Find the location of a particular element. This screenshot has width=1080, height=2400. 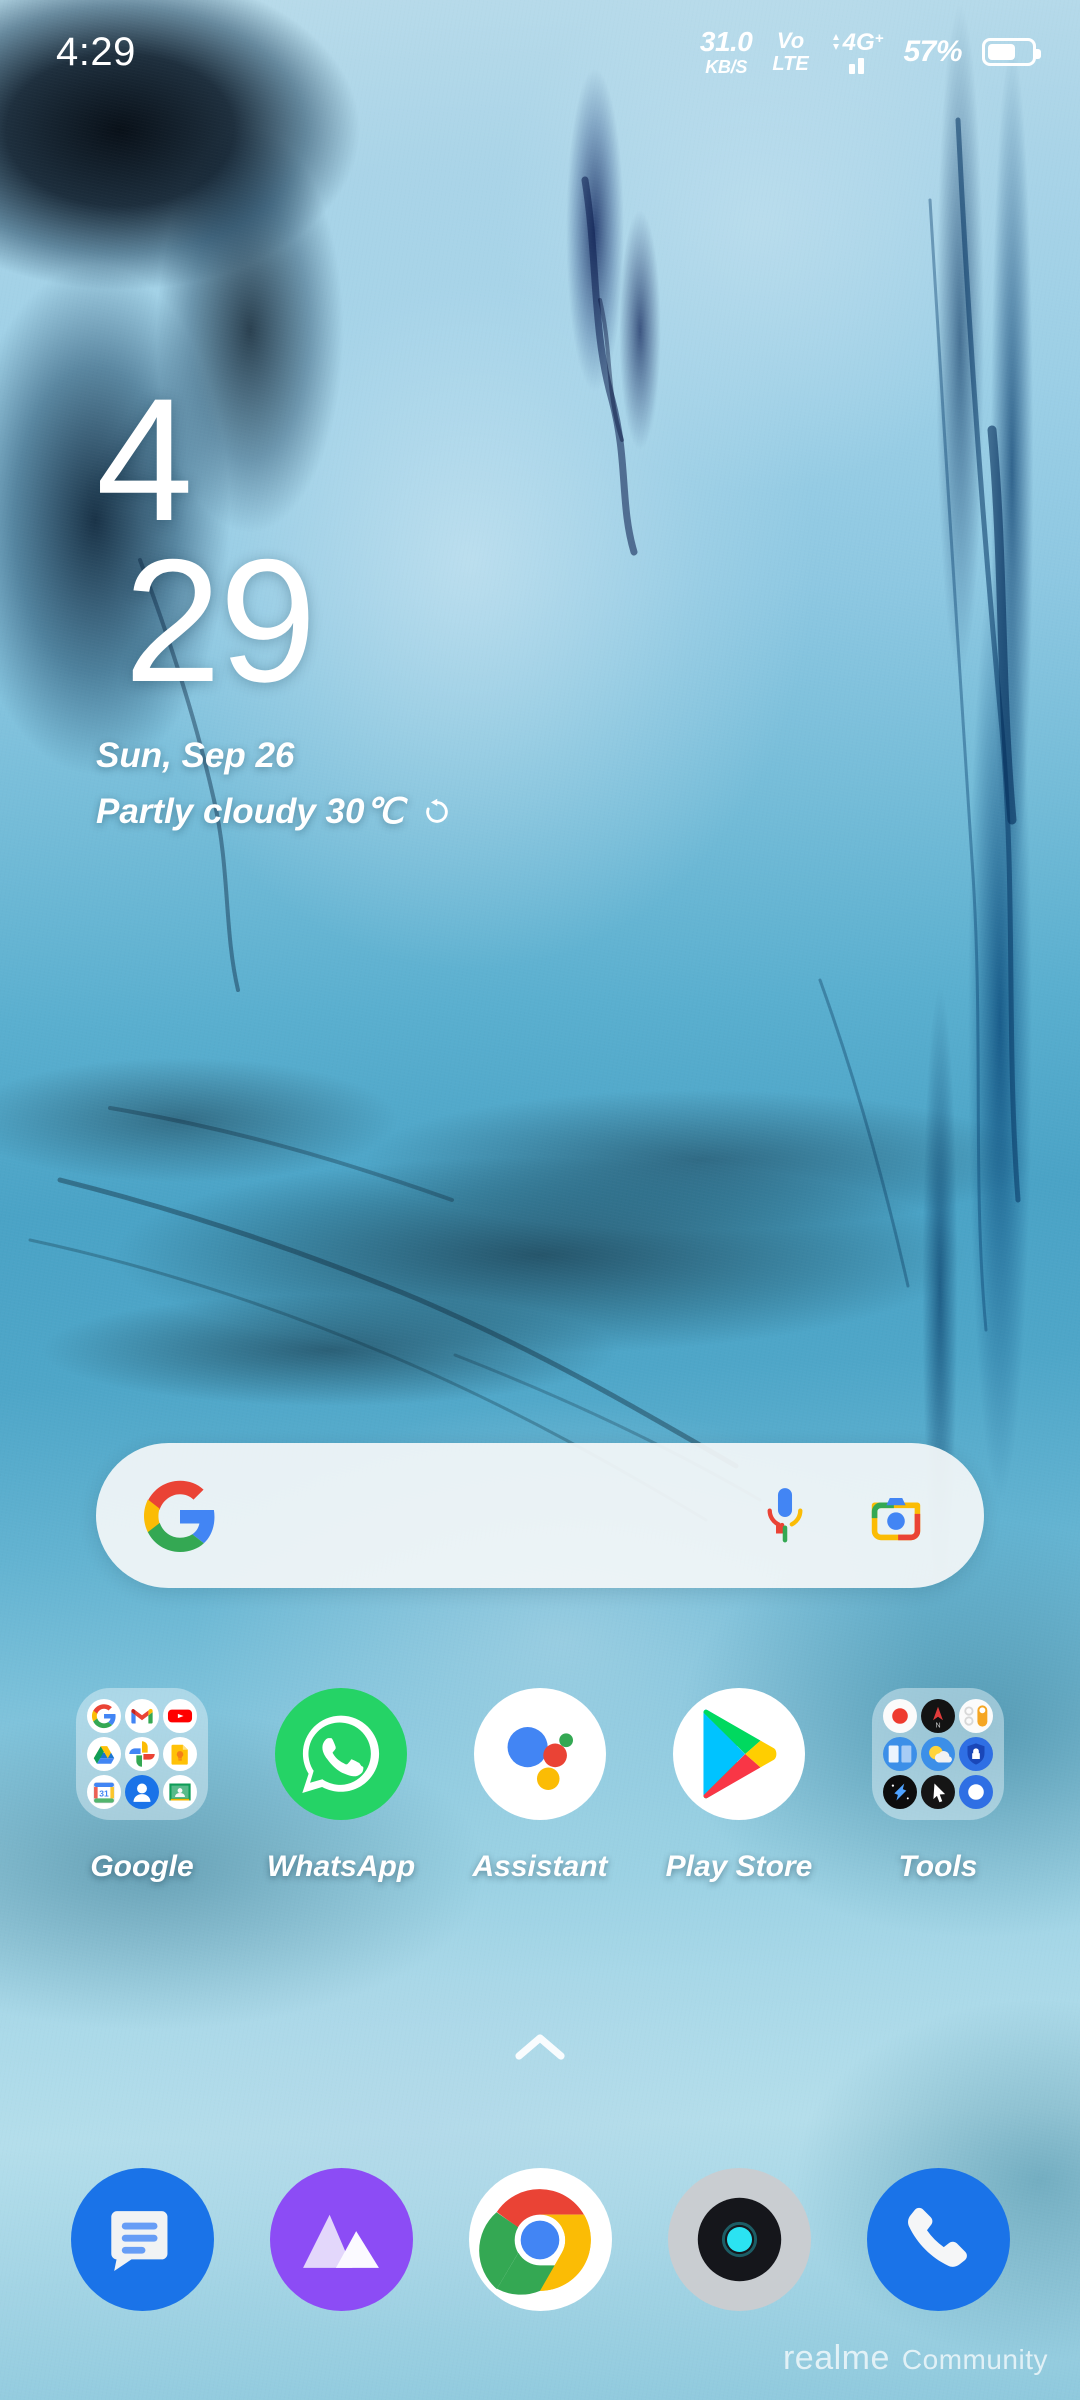

widget-clock: 4 29 is located at coordinates (274, 541).